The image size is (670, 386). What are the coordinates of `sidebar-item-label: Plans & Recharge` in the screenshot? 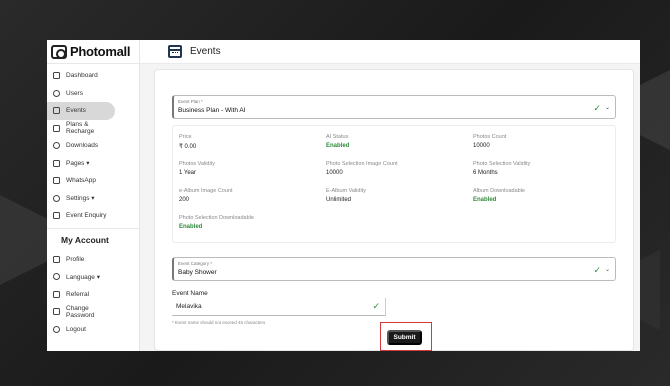 It's located at (80, 128).